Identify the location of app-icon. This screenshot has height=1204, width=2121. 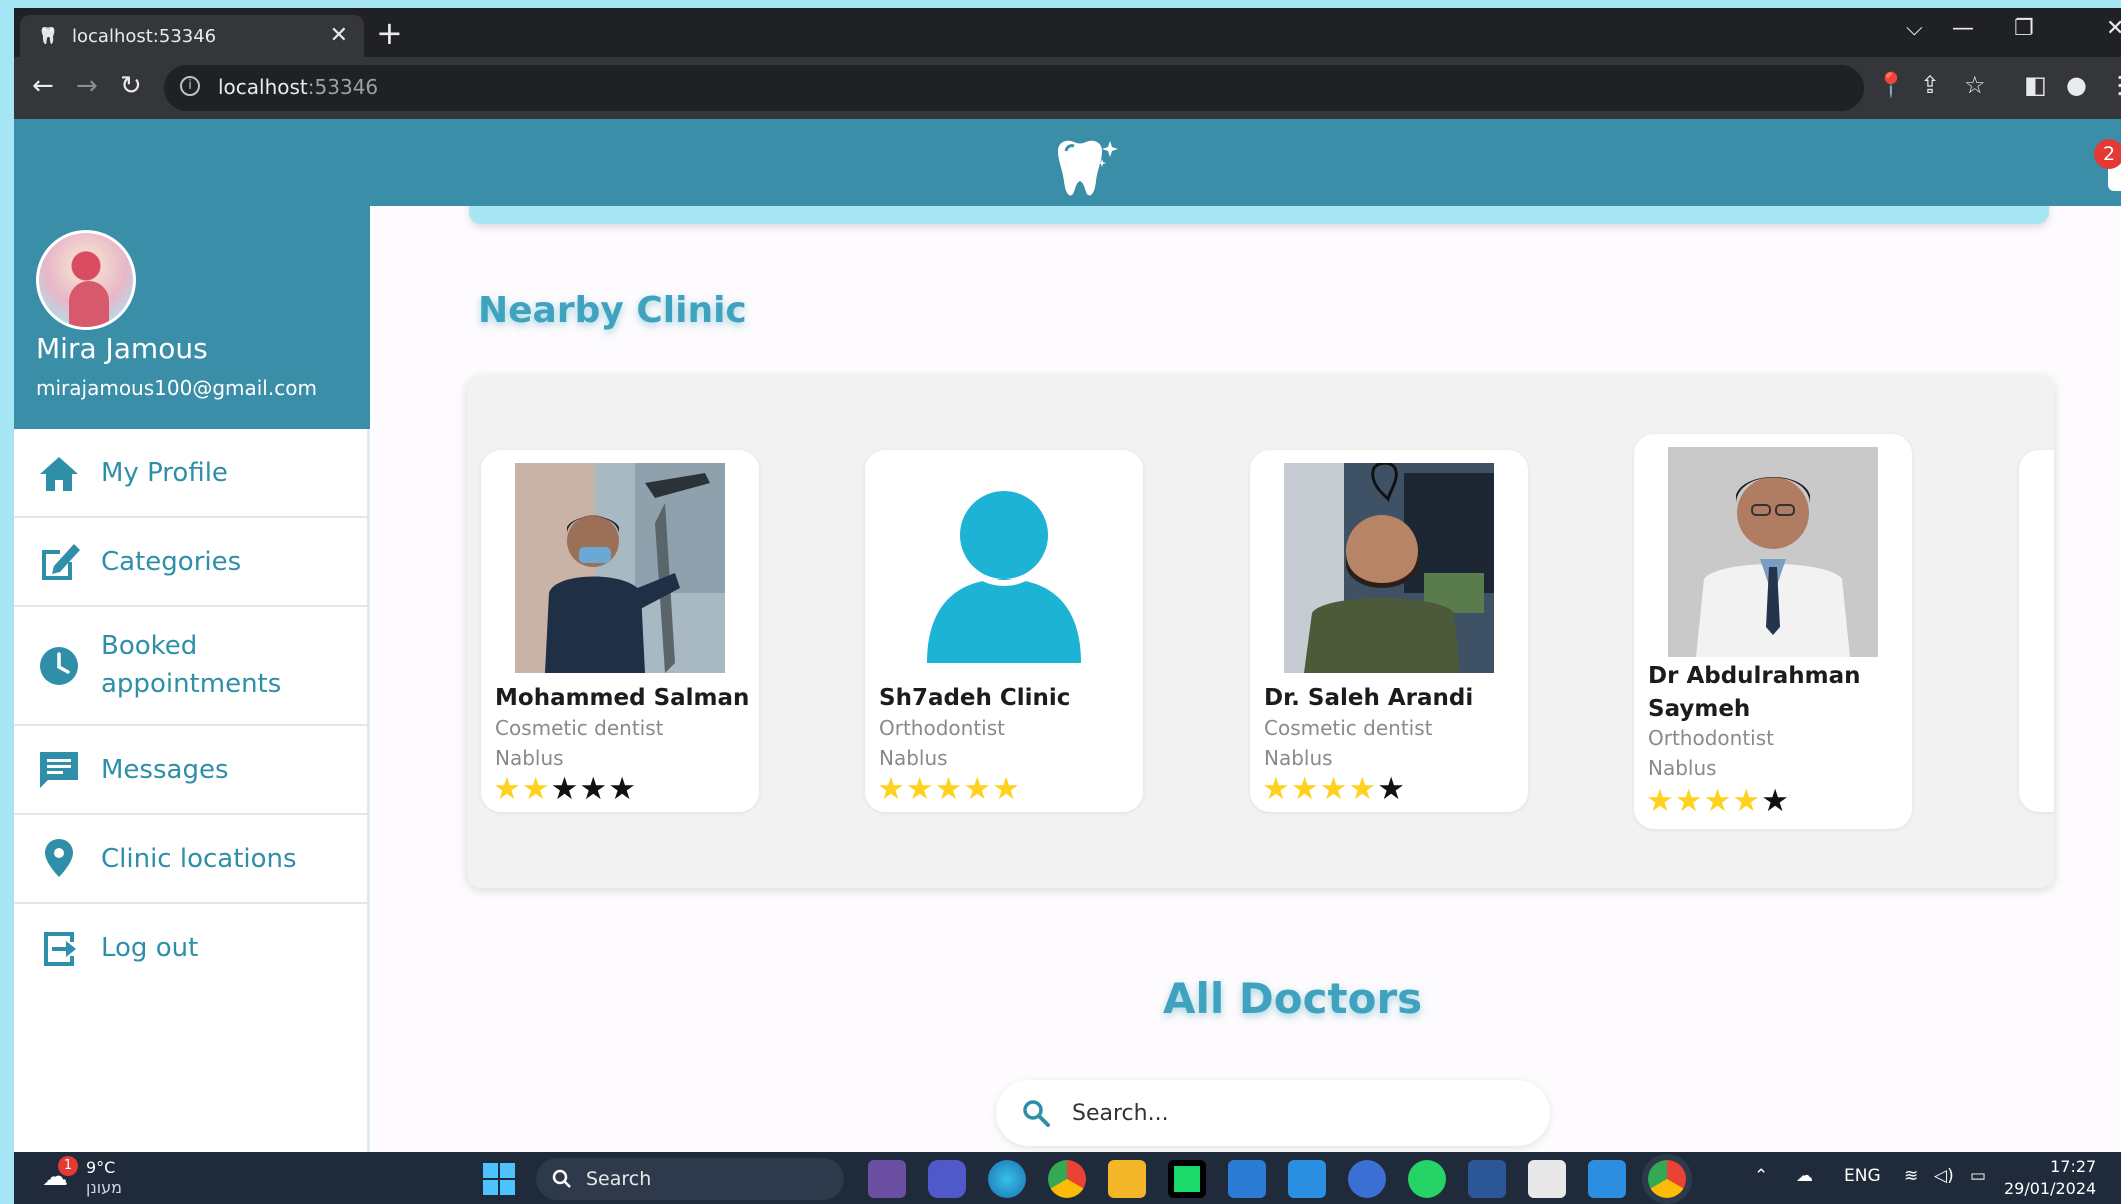
(1367, 1179).